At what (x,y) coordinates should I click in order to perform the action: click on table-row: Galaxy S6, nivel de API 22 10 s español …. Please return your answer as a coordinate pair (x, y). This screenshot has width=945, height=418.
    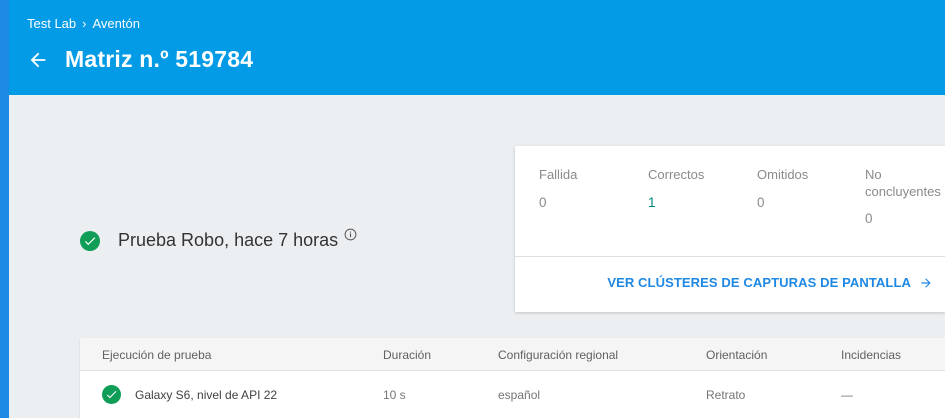
    Looking at the image, I should click on (512, 394).